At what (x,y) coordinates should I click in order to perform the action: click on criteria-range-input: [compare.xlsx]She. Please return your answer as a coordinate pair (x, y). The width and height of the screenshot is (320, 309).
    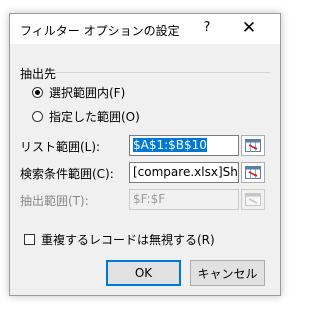
    Looking at the image, I should click on (184, 172).